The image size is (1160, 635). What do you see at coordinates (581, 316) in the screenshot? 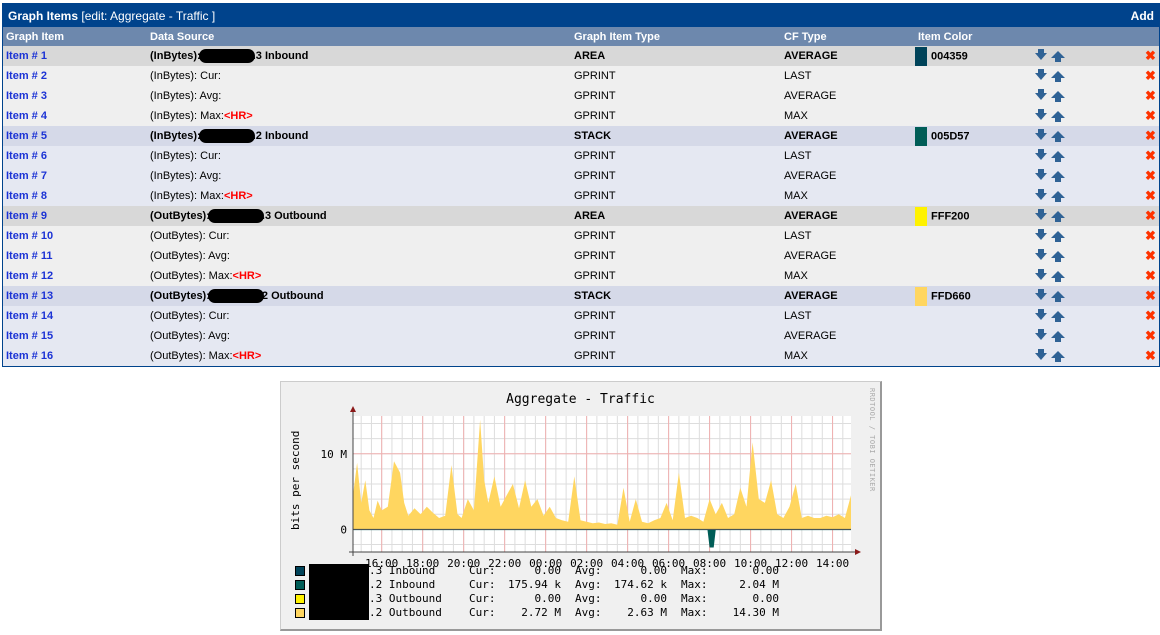
I see `table-row: Item # 14 (OutBytes): Cur: GPRINT LAST ✖` at bounding box center [581, 316].